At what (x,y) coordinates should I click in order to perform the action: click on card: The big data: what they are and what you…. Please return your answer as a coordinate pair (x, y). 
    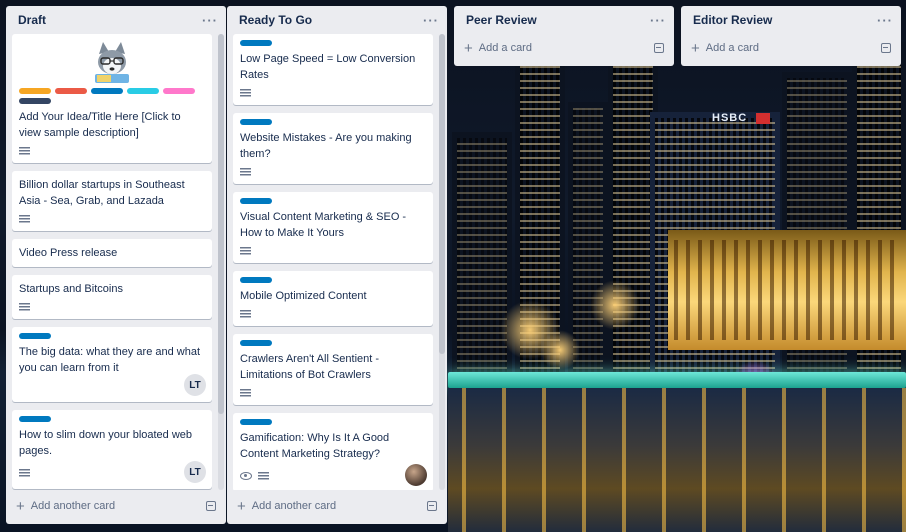
    Looking at the image, I should click on (112, 364).